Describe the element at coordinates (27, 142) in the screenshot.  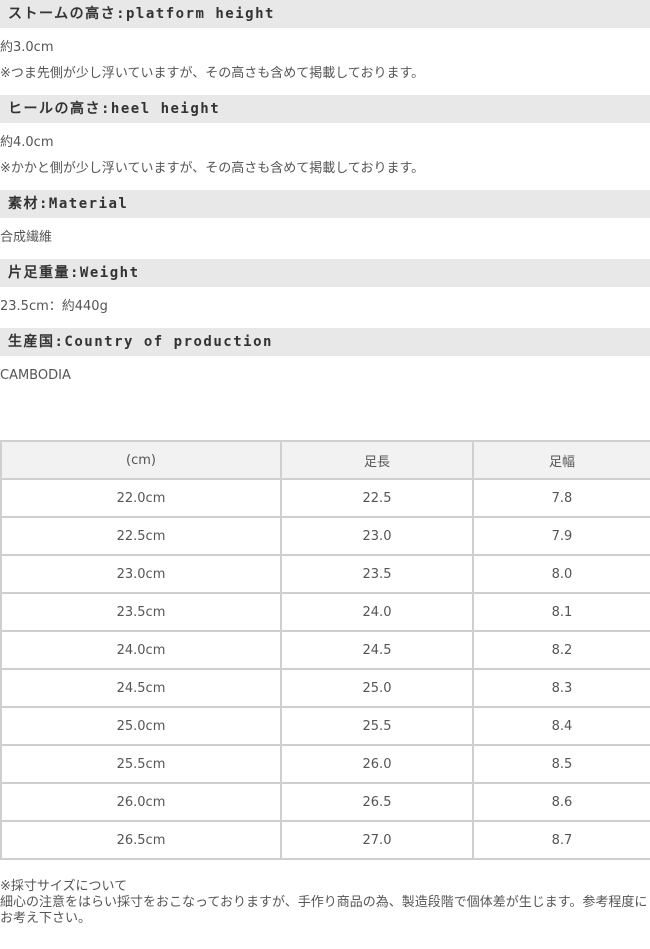
I see `spec-value: 約4.0cm` at that location.